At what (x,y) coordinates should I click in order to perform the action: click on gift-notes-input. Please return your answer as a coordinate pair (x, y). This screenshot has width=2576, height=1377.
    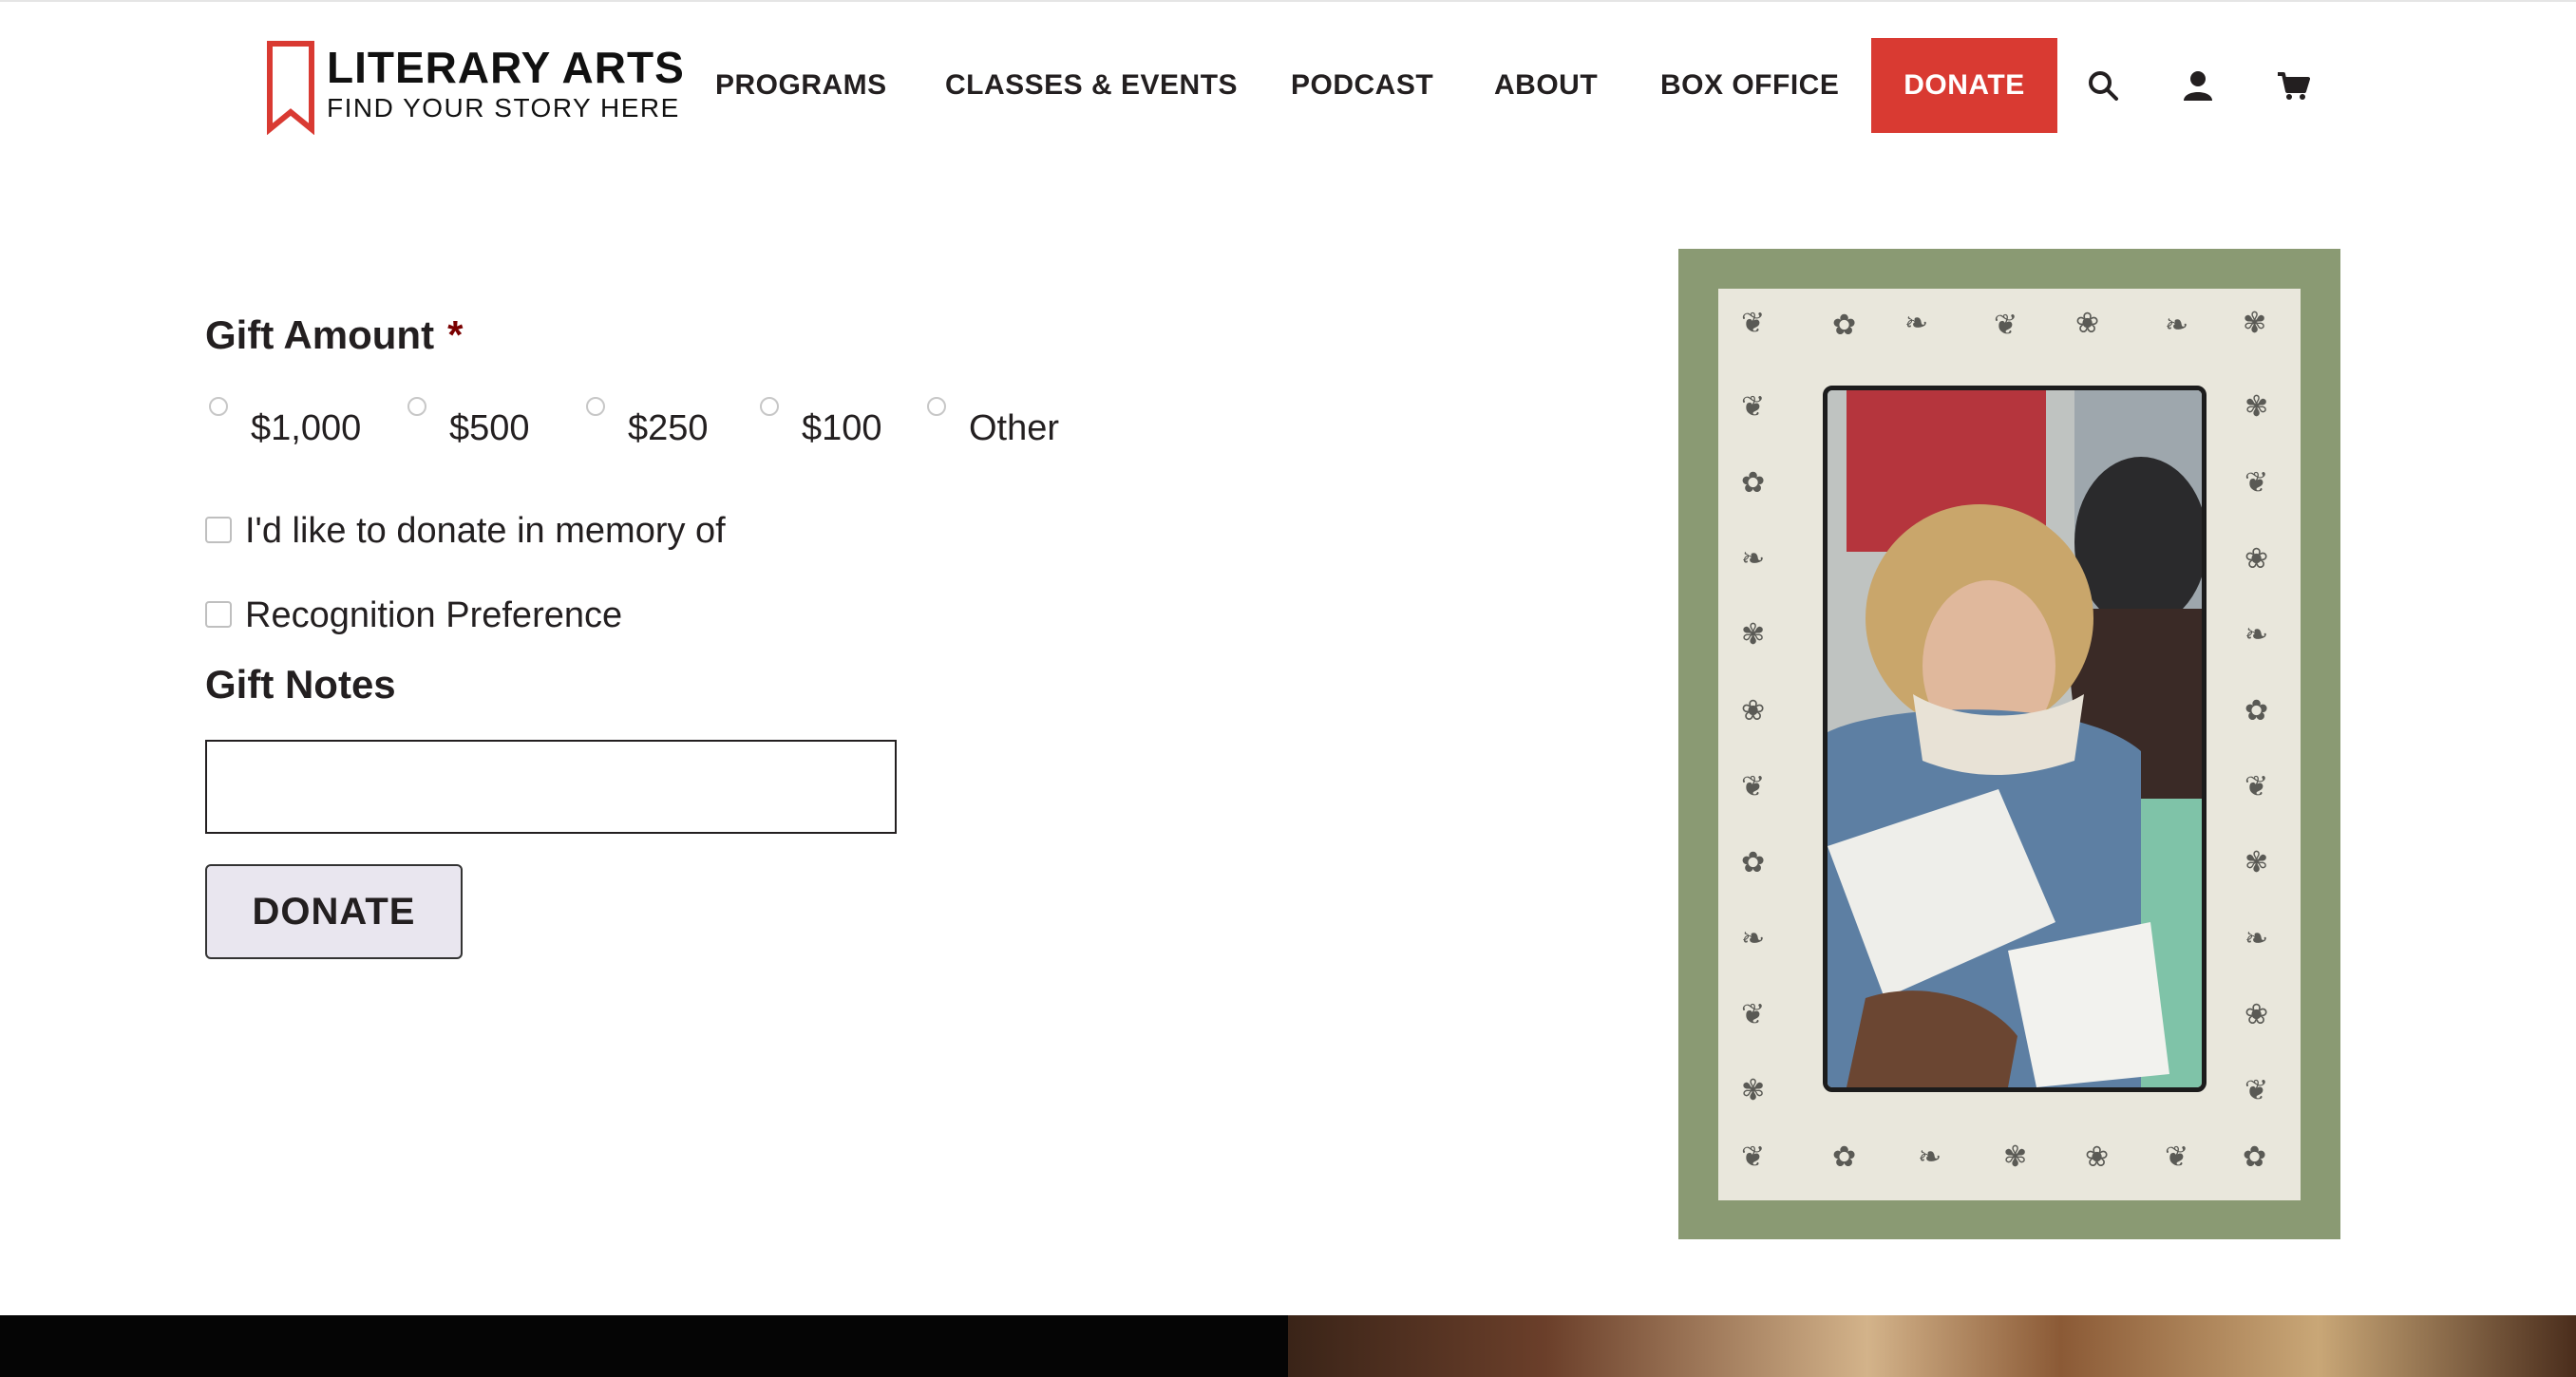
    Looking at the image, I should click on (551, 787).